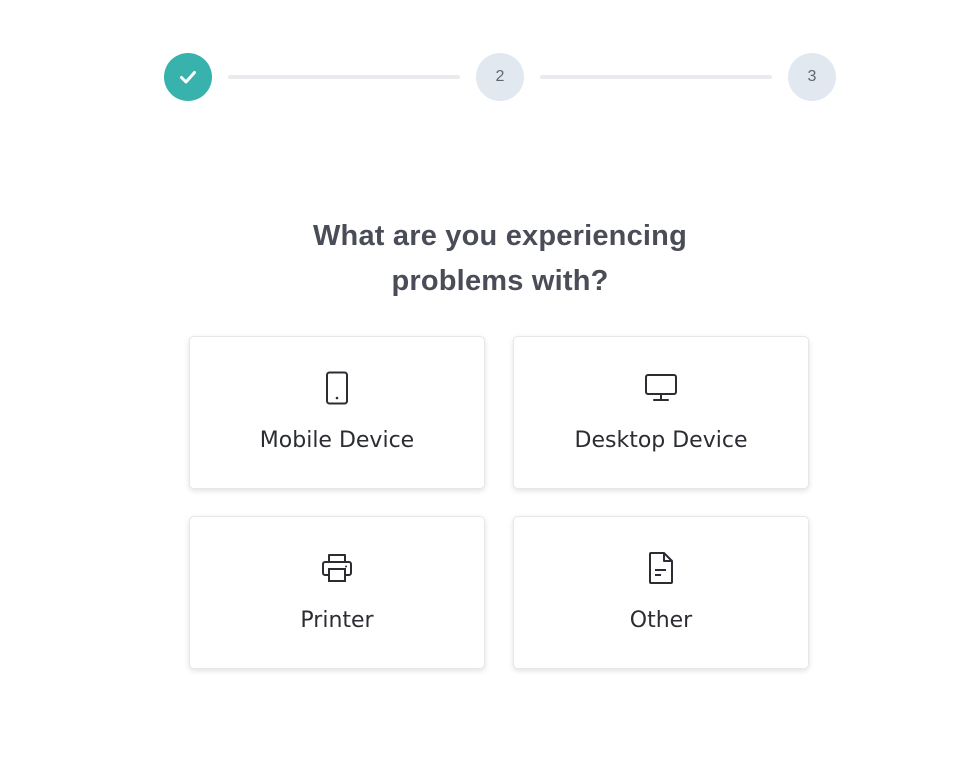  Describe the element at coordinates (337, 592) in the screenshot. I see `option-printer: Printer` at that location.